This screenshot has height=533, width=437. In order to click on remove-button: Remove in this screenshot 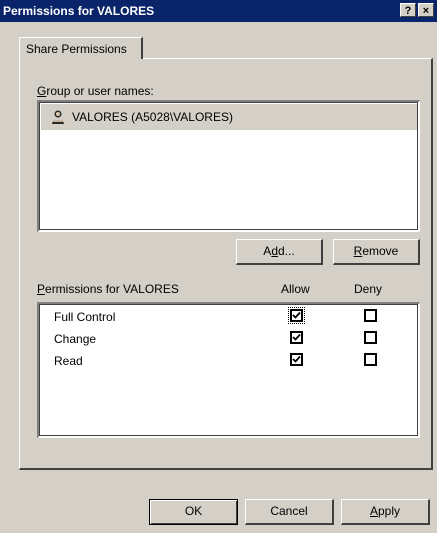, I will do `click(376, 252)`.